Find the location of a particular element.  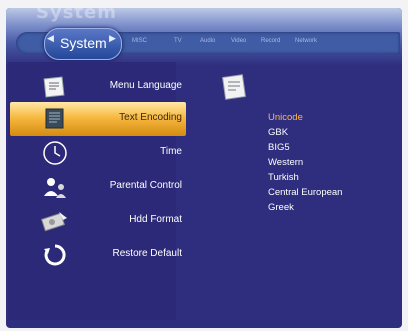

right-arrow-icon: ▶ is located at coordinates (112, 39).